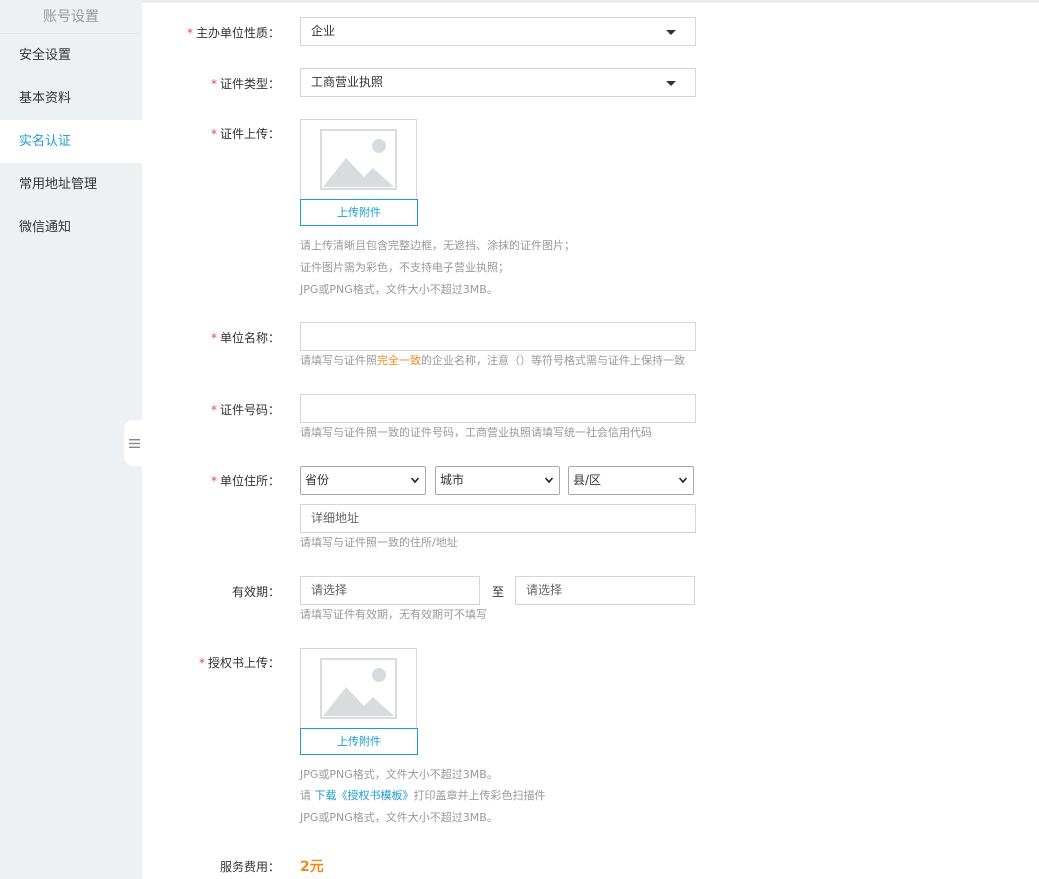 This screenshot has width=1039, height=879. Describe the element at coordinates (452, 480) in the screenshot. I see `city-value: 城市` at that location.